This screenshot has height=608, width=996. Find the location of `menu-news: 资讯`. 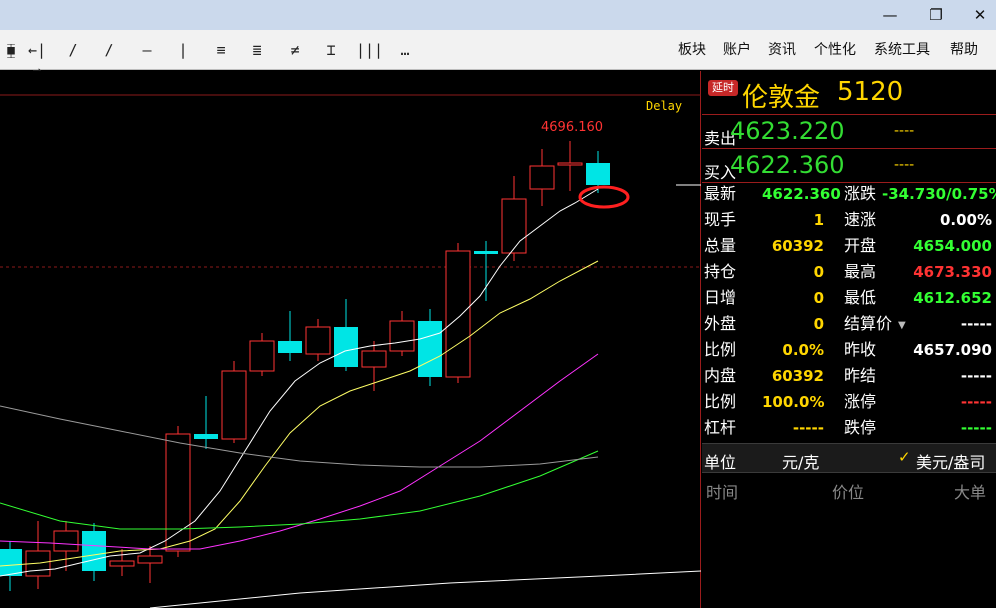

menu-news: 资讯 is located at coordinates (782, 50).